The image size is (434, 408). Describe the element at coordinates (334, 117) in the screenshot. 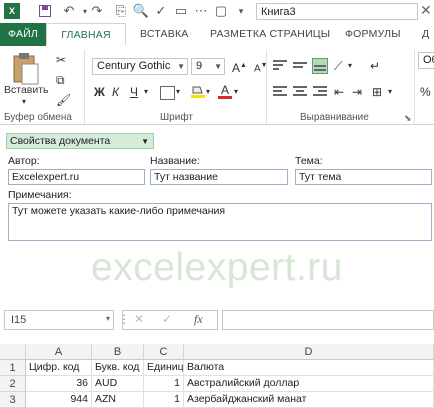

I see `group-label-alignment: Выравнивание` at that location.